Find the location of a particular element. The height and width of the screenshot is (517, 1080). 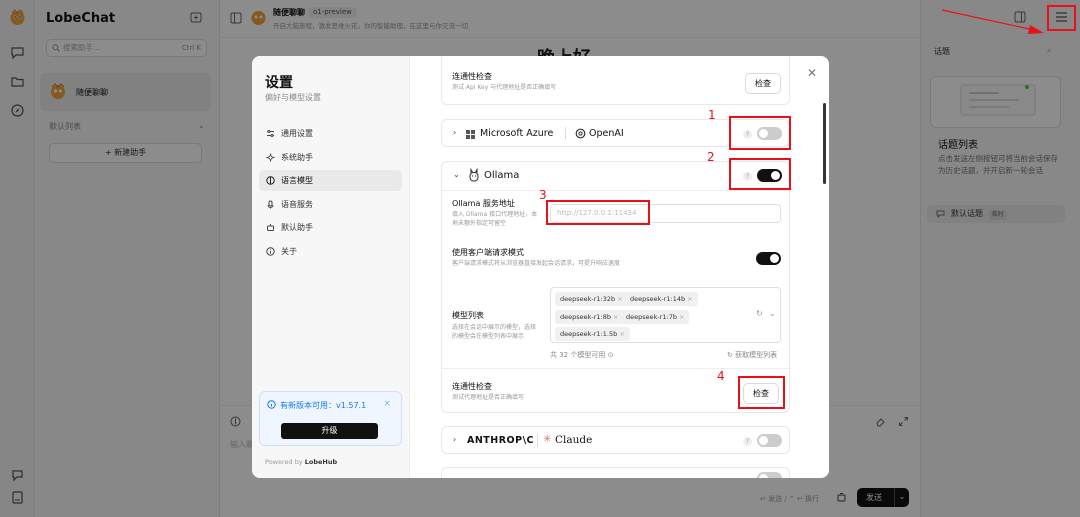

model-tag: deepseek-r1:7b × is located at coordinates (655, 317).